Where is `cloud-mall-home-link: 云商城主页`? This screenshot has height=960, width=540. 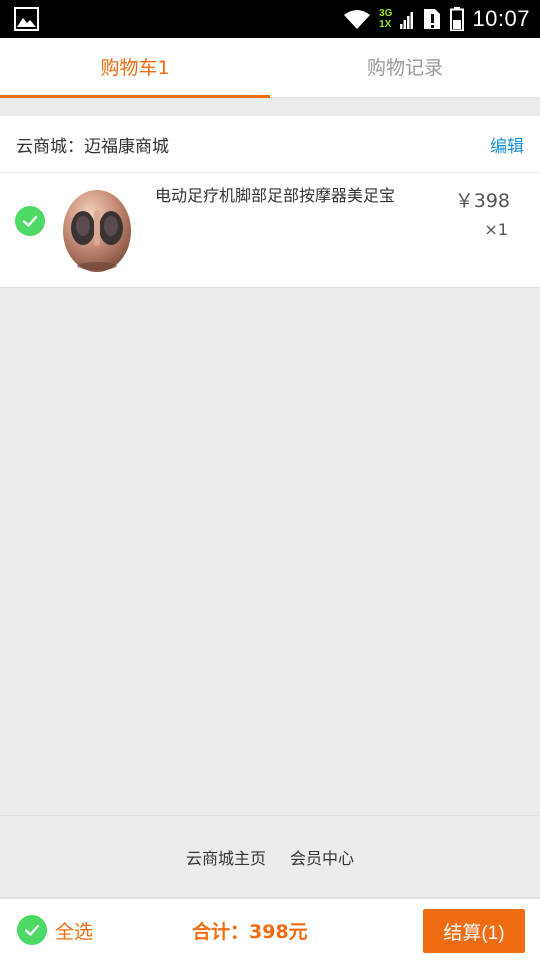 cloud-mall-home-link: 云商城主页 is located at coordinates (226, 857).